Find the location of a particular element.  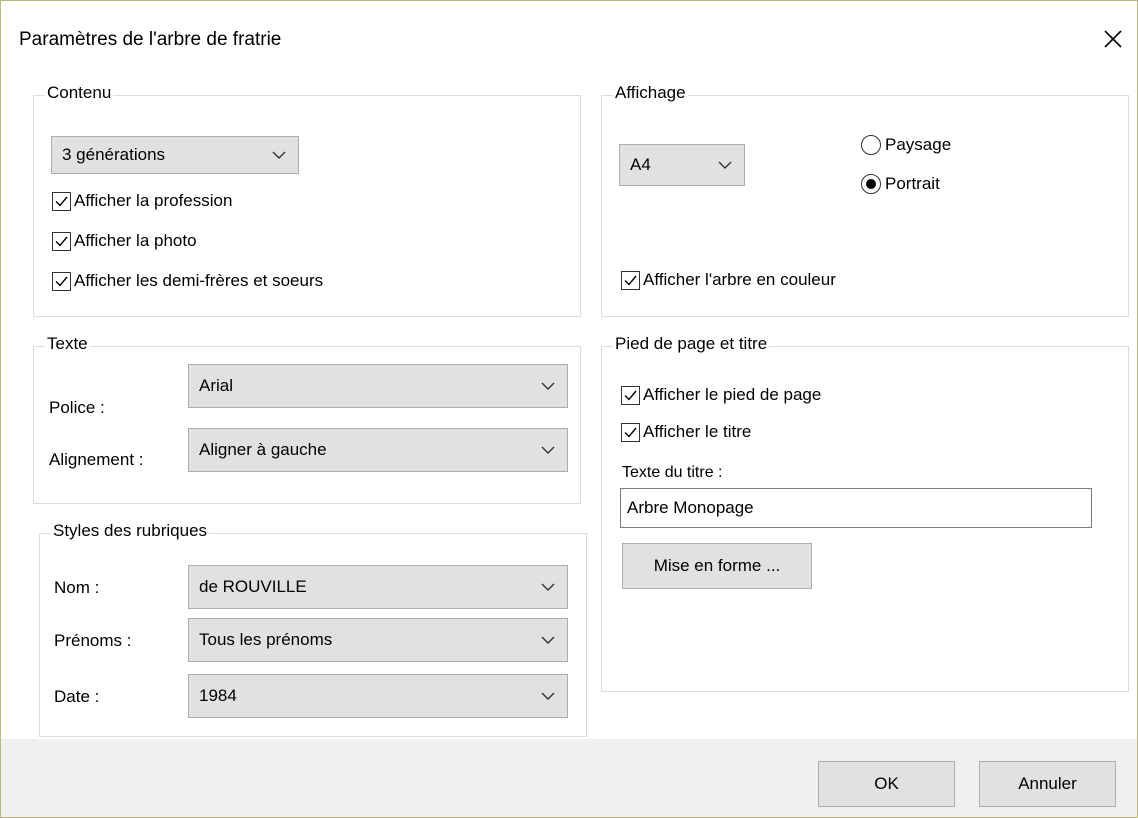

group-contenu-label: Contenu is located at coordinates (79, 93).